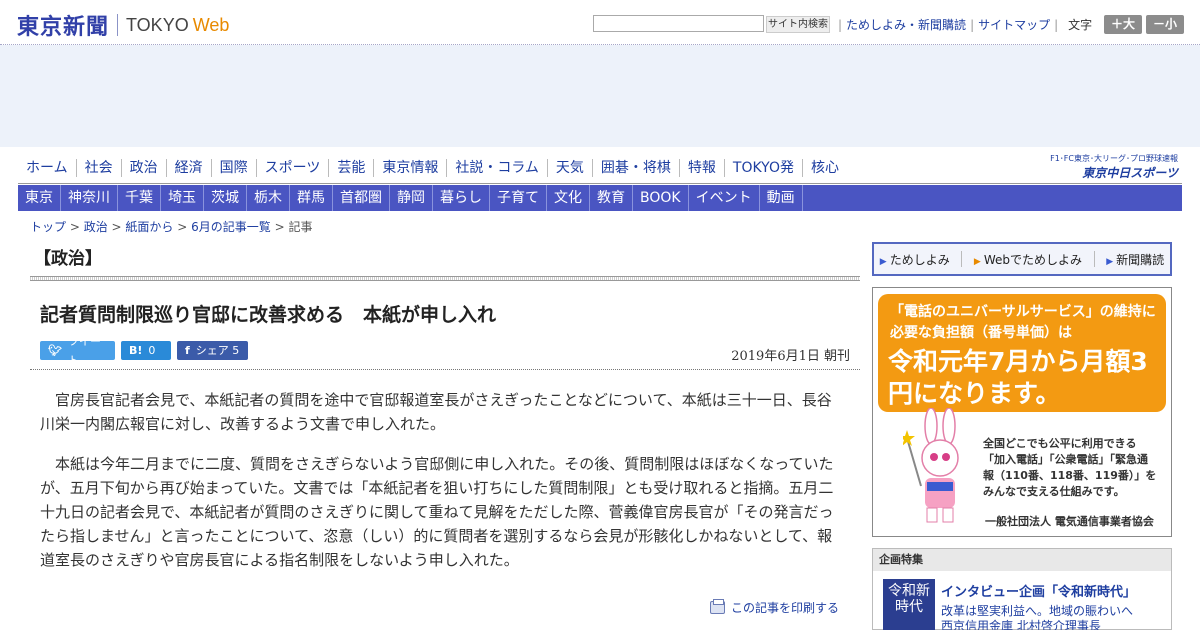  Describe the element at coordinates (178, 24) in the screenshot. I see `logo-en: TOKYO Web` at that location.